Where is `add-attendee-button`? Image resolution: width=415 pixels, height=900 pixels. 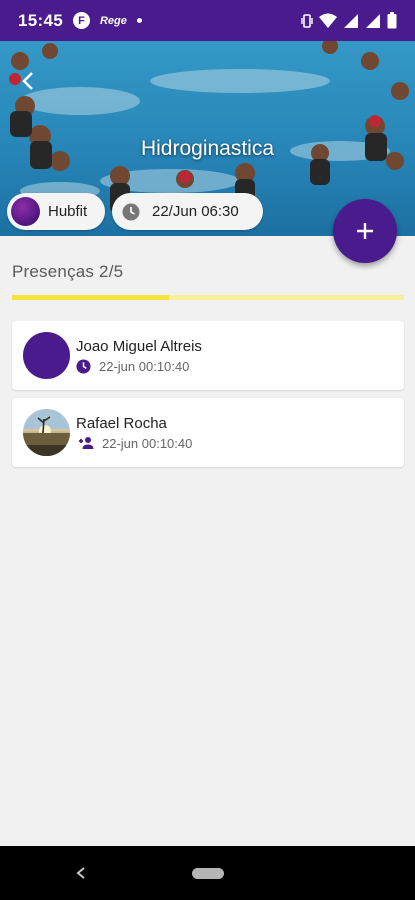 add-attendee-button is located at coordinates (365, 231).